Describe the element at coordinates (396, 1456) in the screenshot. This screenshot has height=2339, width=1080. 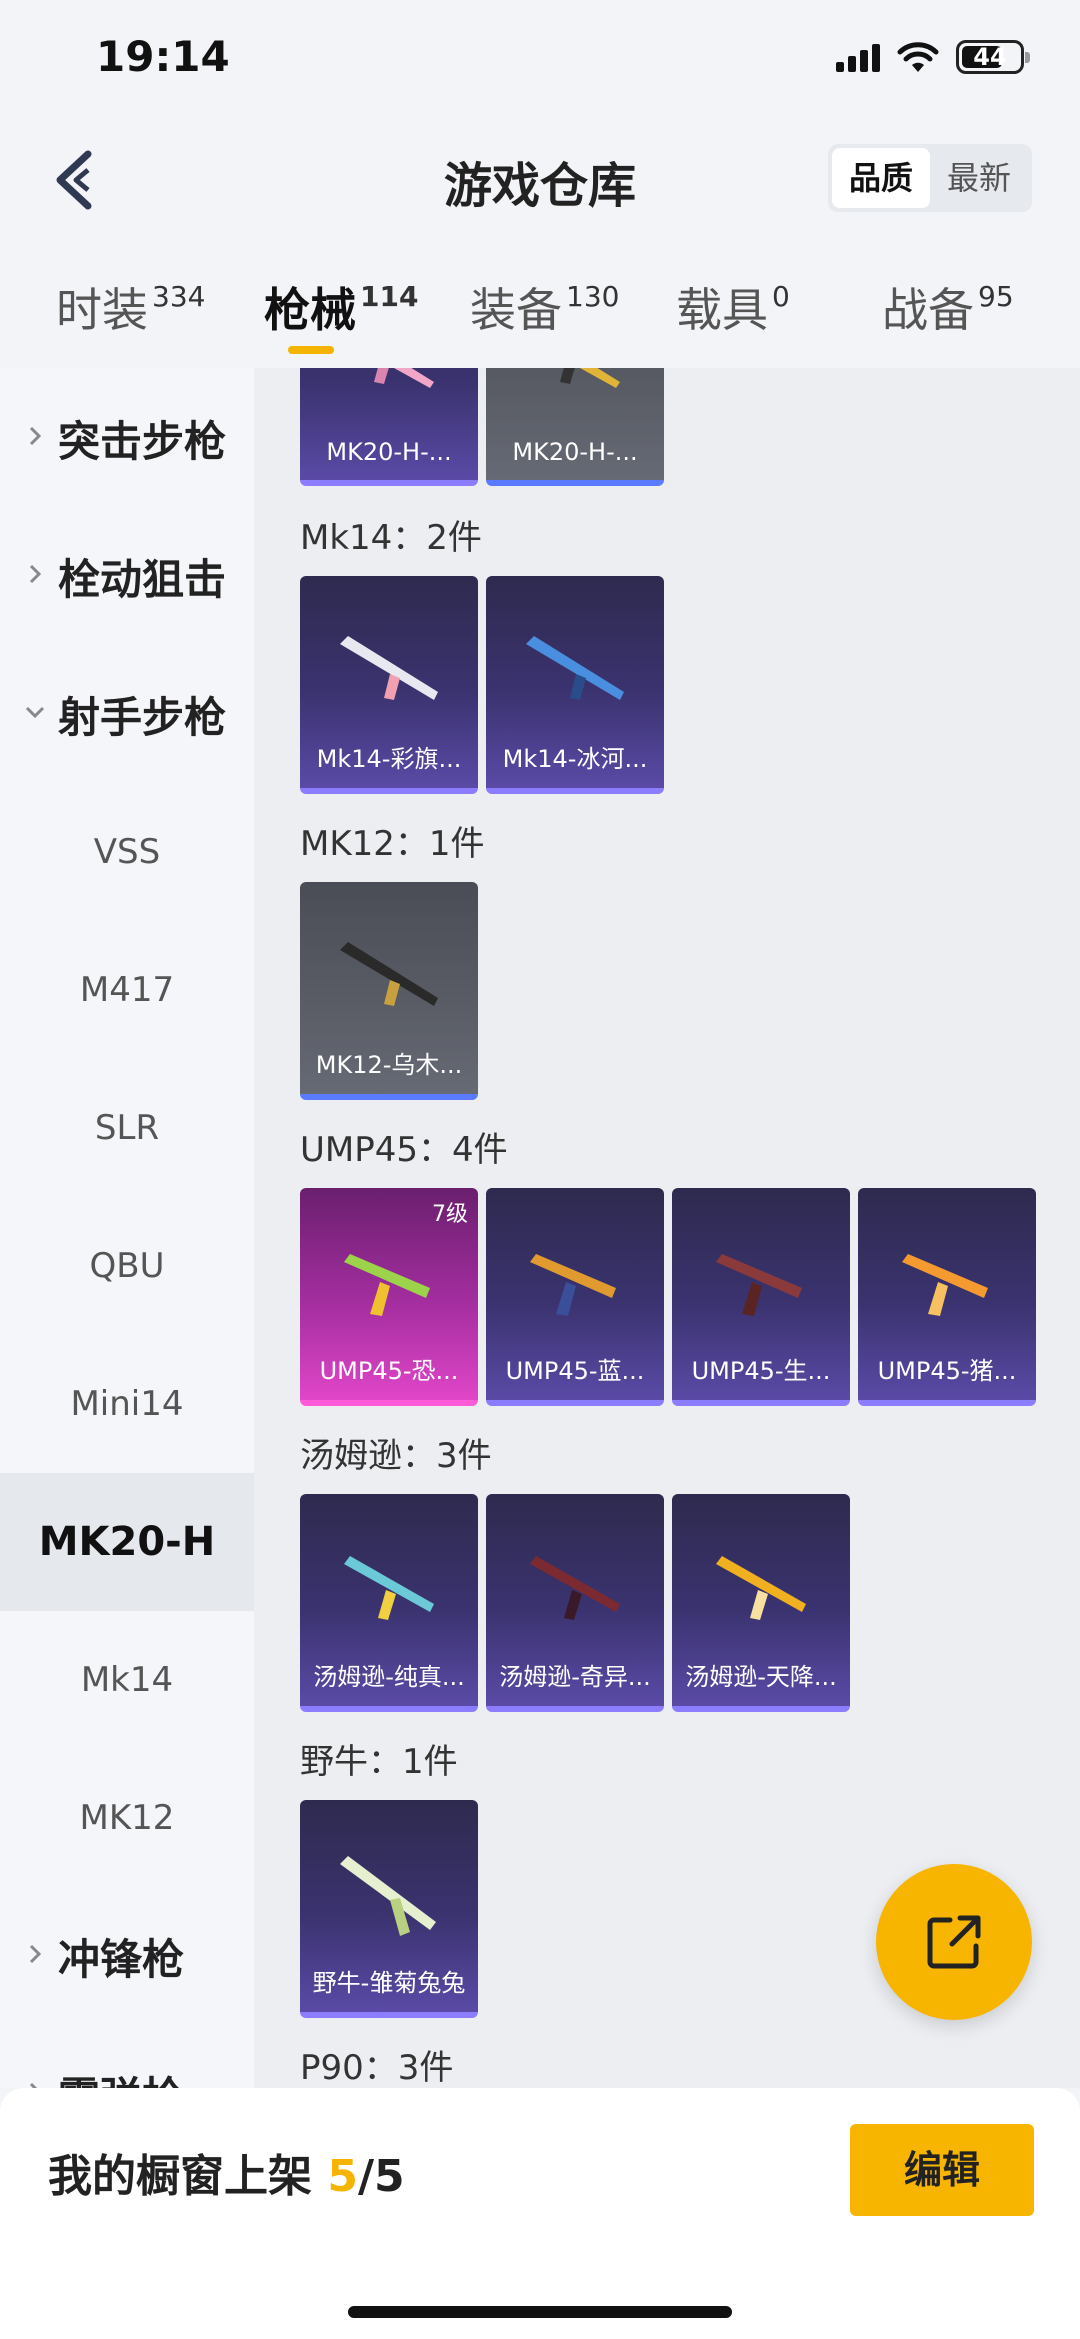
I see `section-label-thompson: 汤姆逊：3件` at that location.